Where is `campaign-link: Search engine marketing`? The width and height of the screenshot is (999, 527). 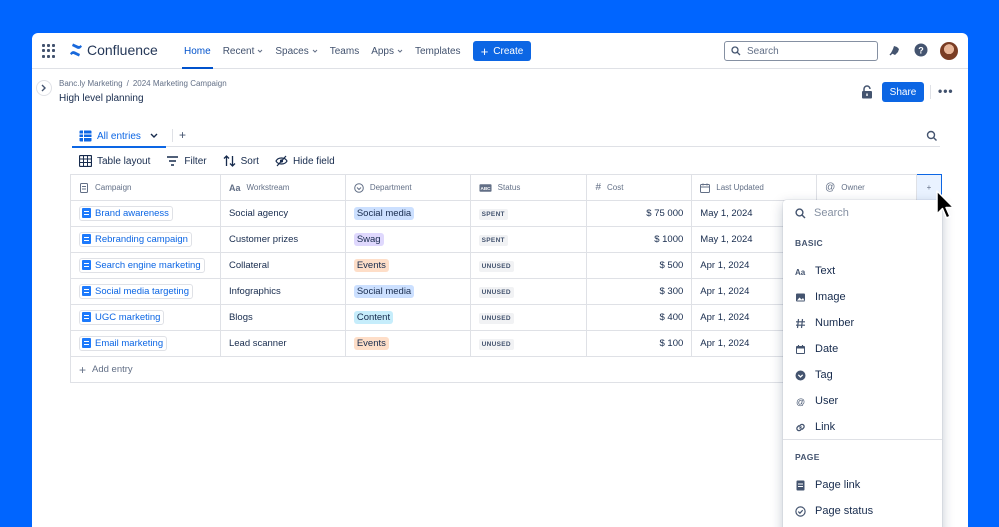
campaign-link: Search engine marketing is located at coordinates (142, 265).